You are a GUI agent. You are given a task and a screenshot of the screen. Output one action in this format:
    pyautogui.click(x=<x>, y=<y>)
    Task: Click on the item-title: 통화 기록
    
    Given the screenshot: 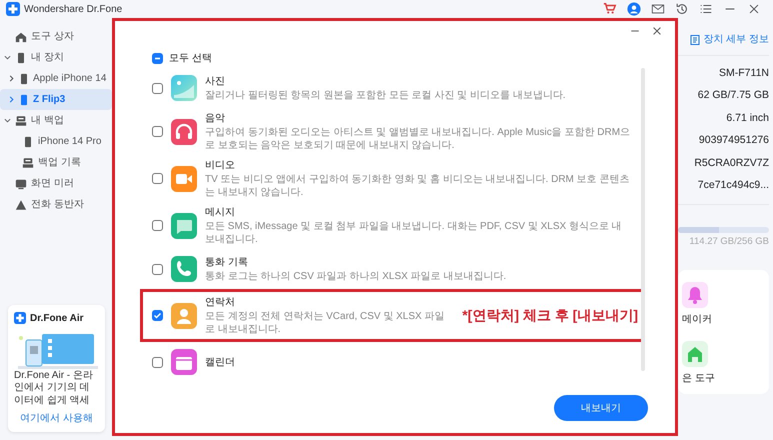 What is the action you would take?
    pyautogui.click(x=227, y=263)
    